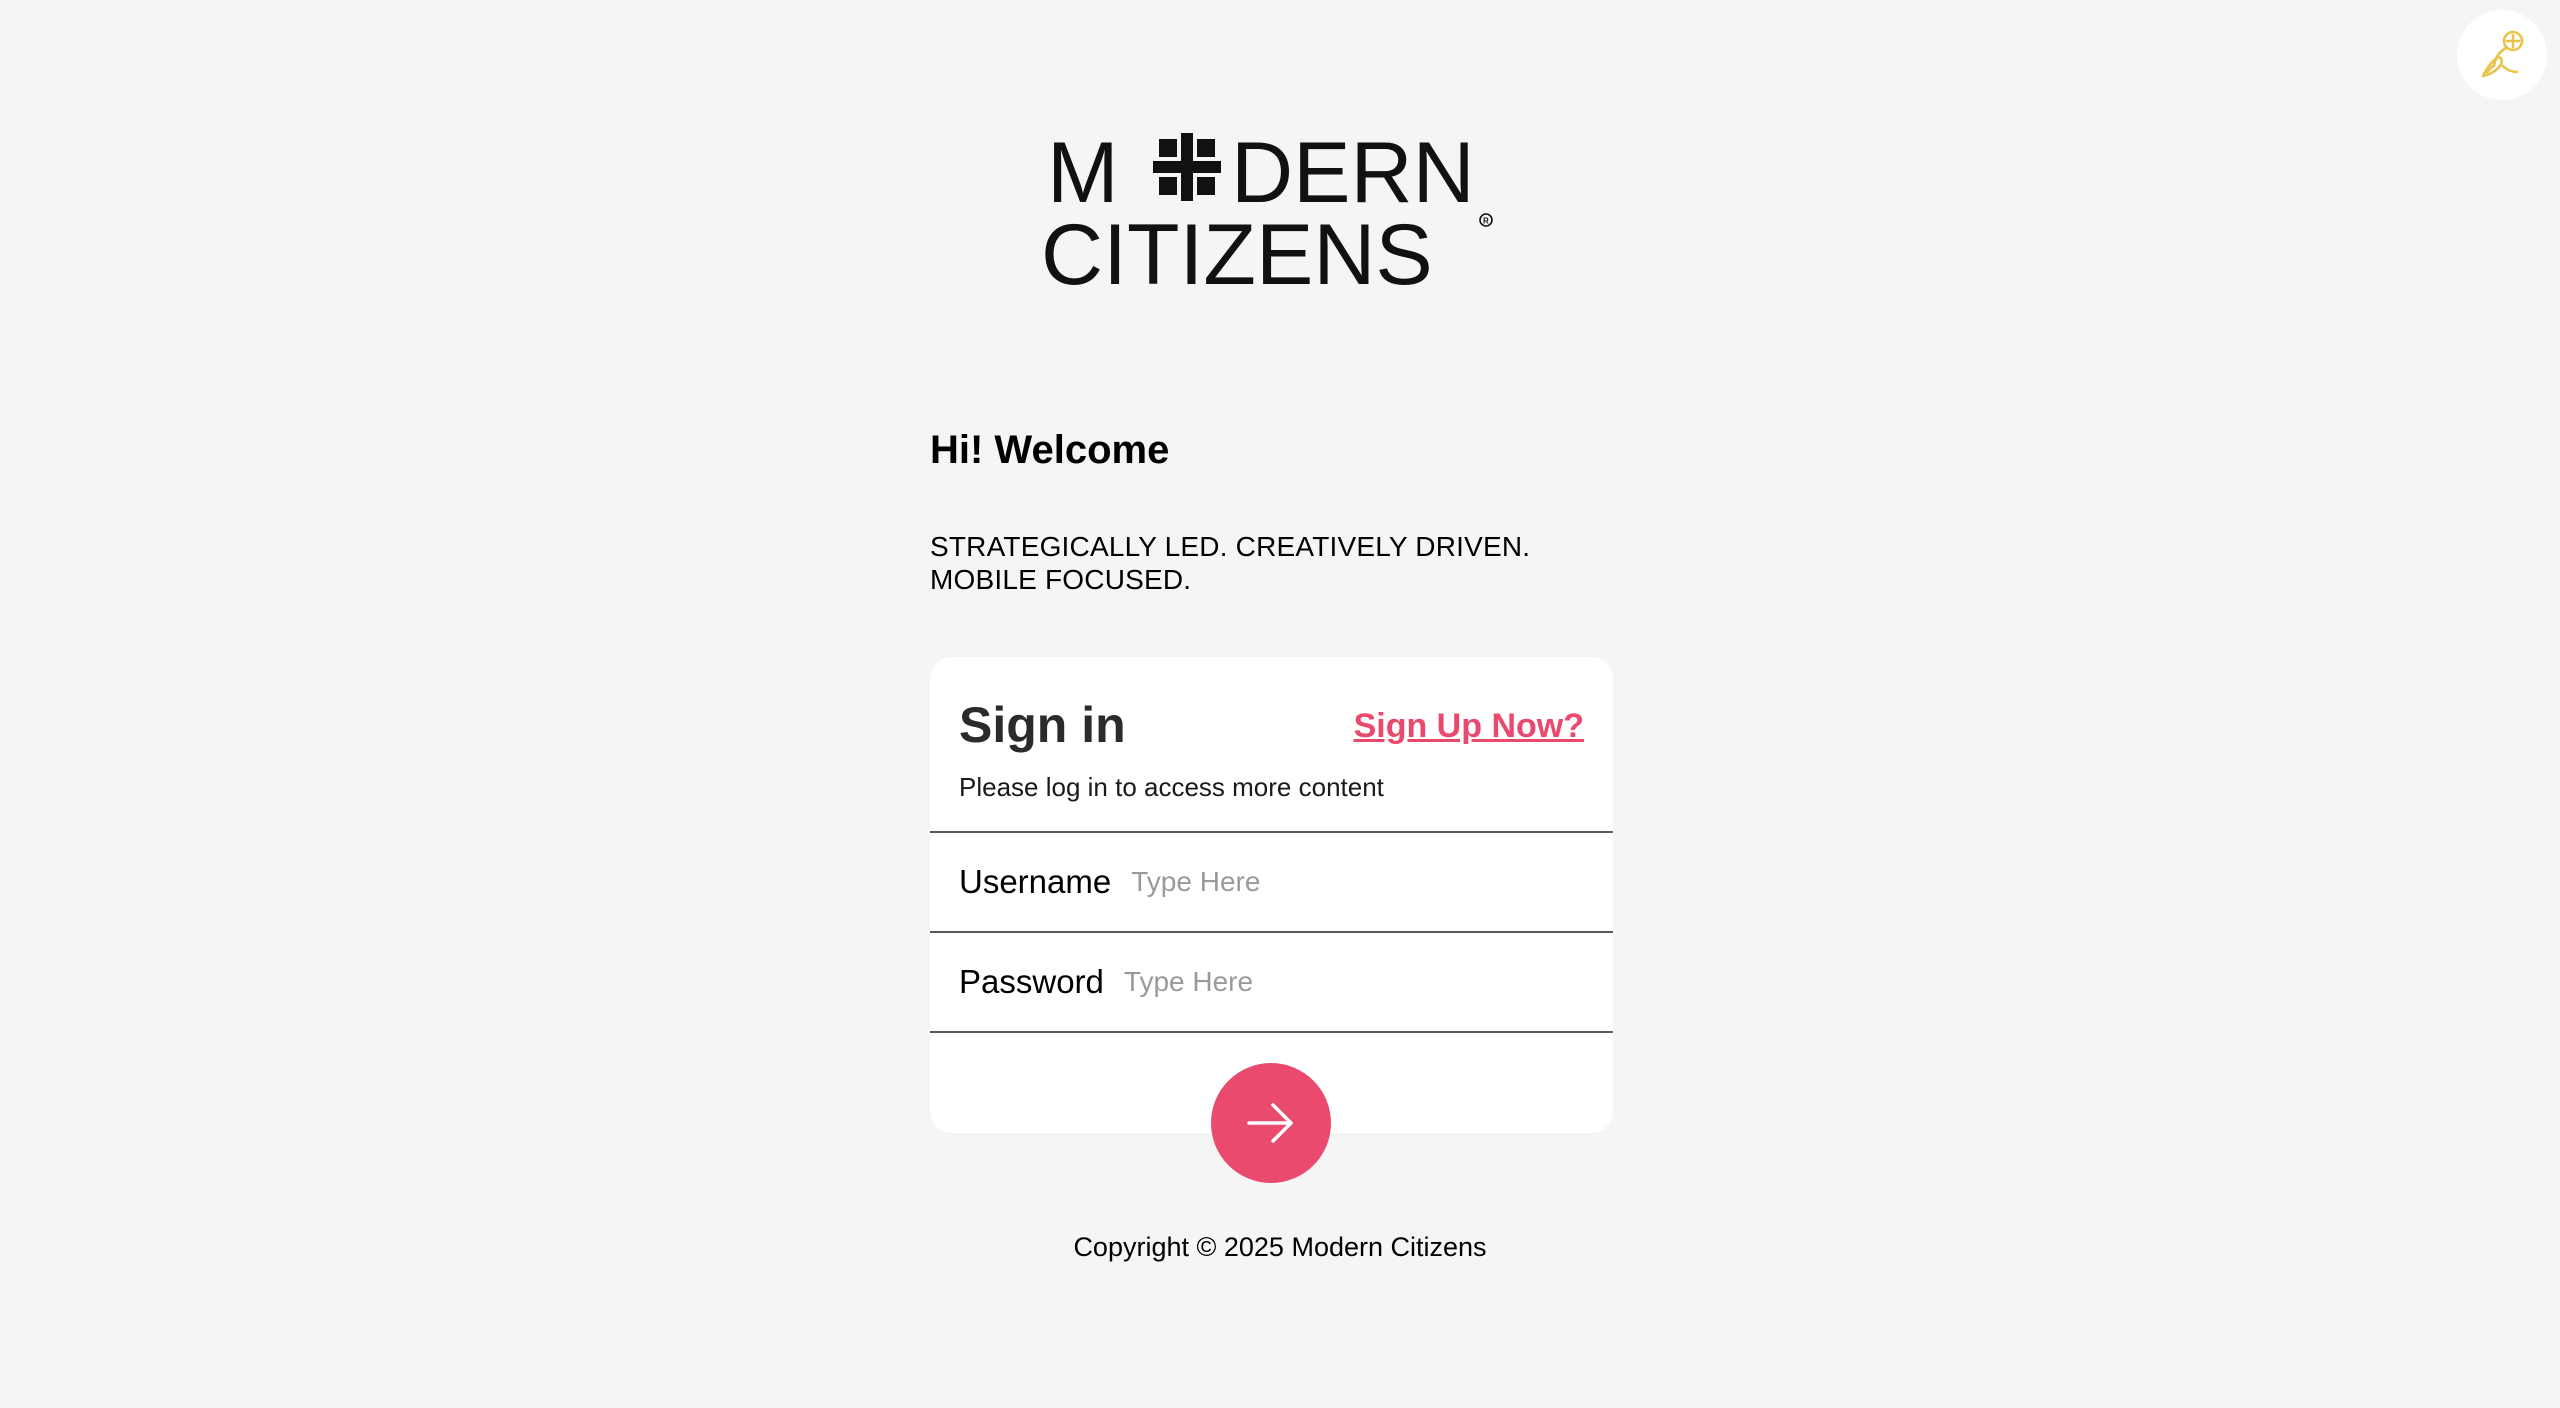 This screenshot has width=2560, height=1408. I want to click on username-input, so click(1372, 882).